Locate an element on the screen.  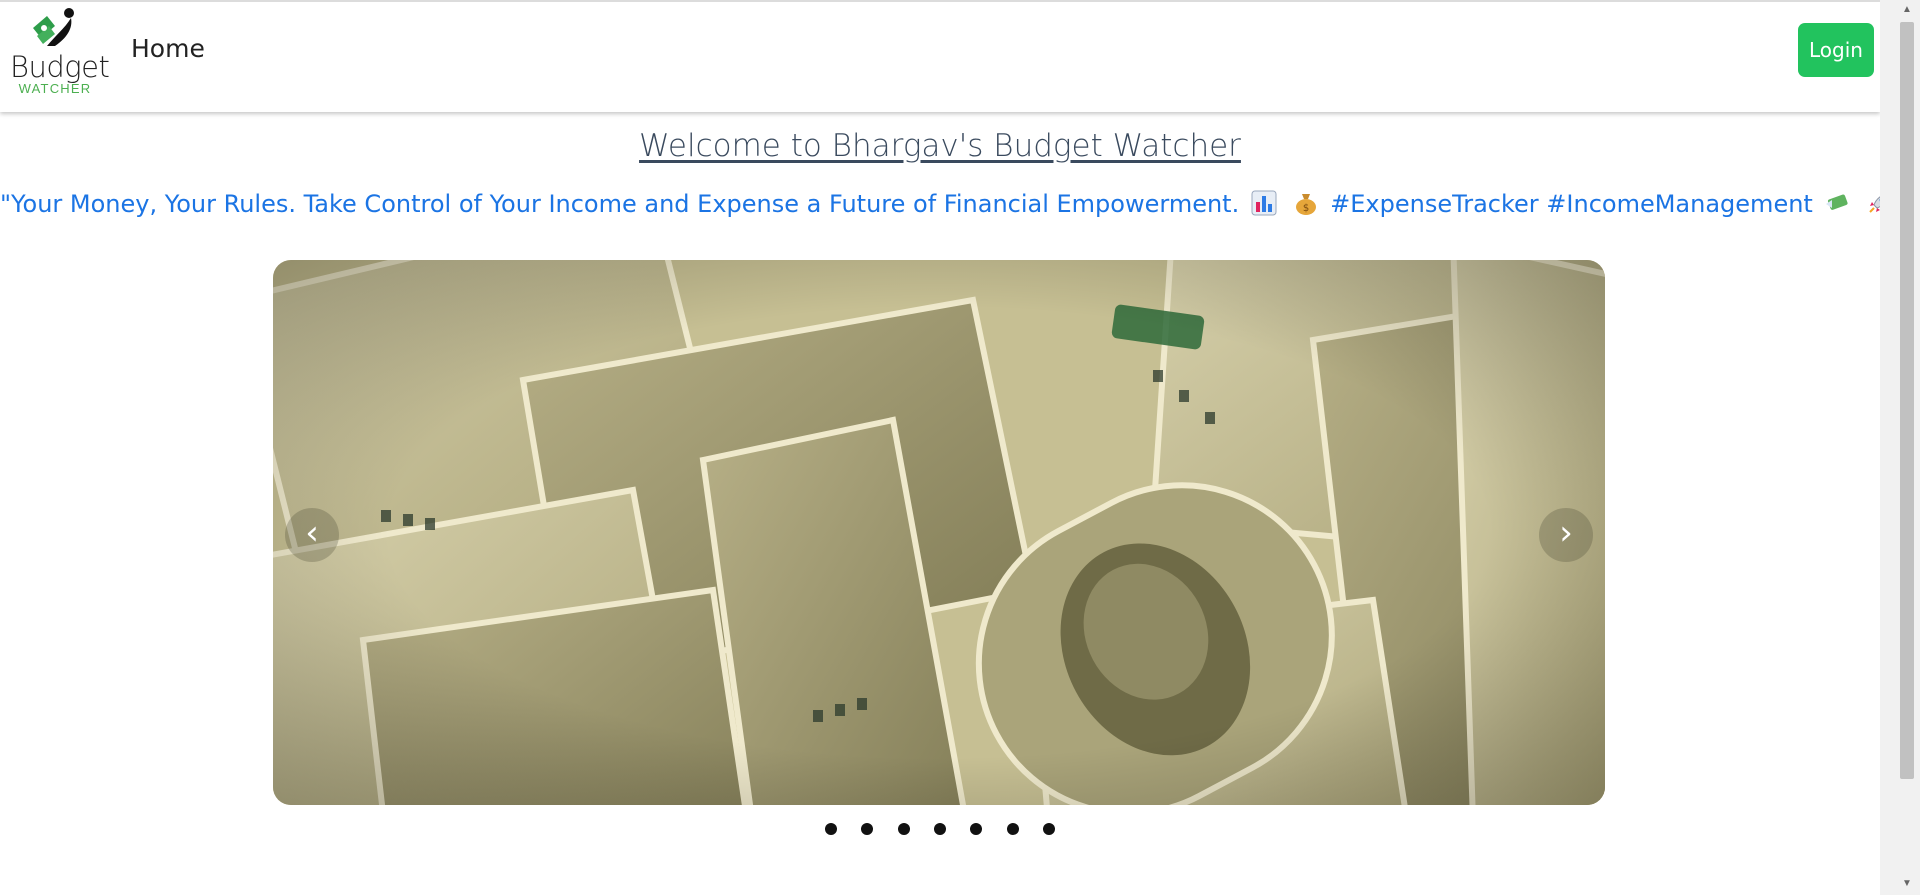
brand-name: Budget is located at coordinates (60, 67).